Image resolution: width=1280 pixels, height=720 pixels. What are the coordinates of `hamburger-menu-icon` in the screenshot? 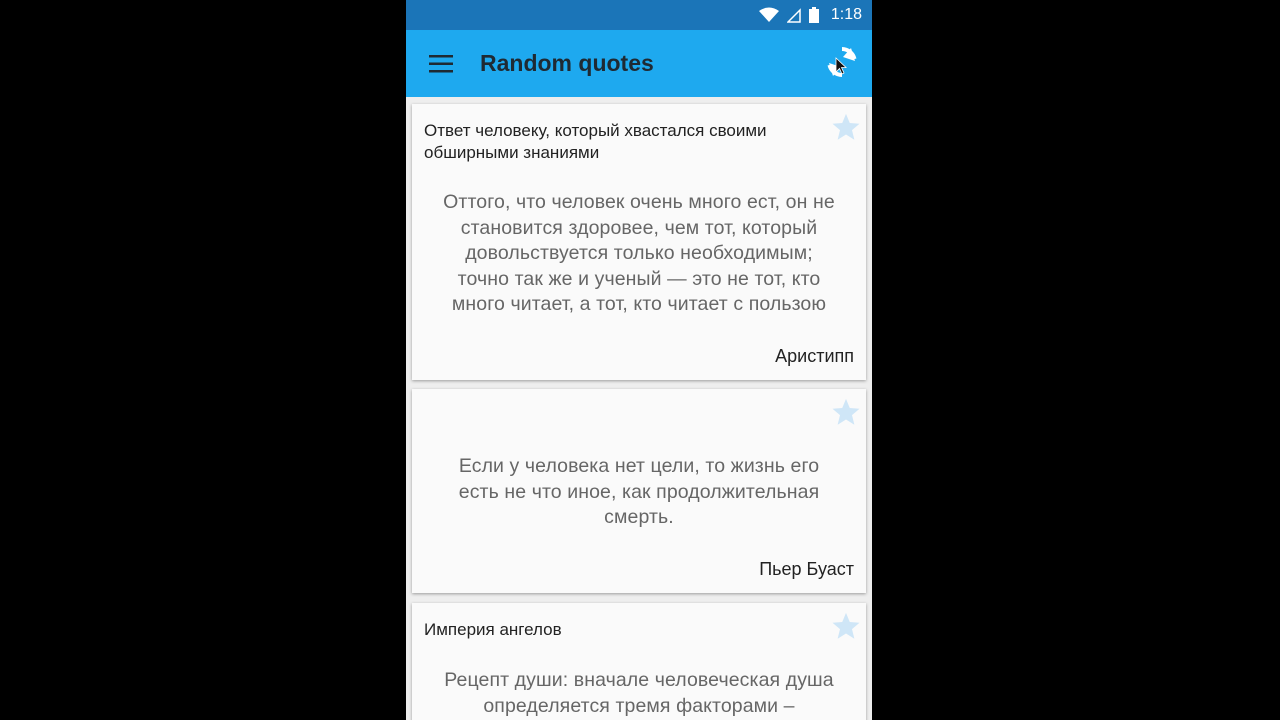 It's located at (441, 63).